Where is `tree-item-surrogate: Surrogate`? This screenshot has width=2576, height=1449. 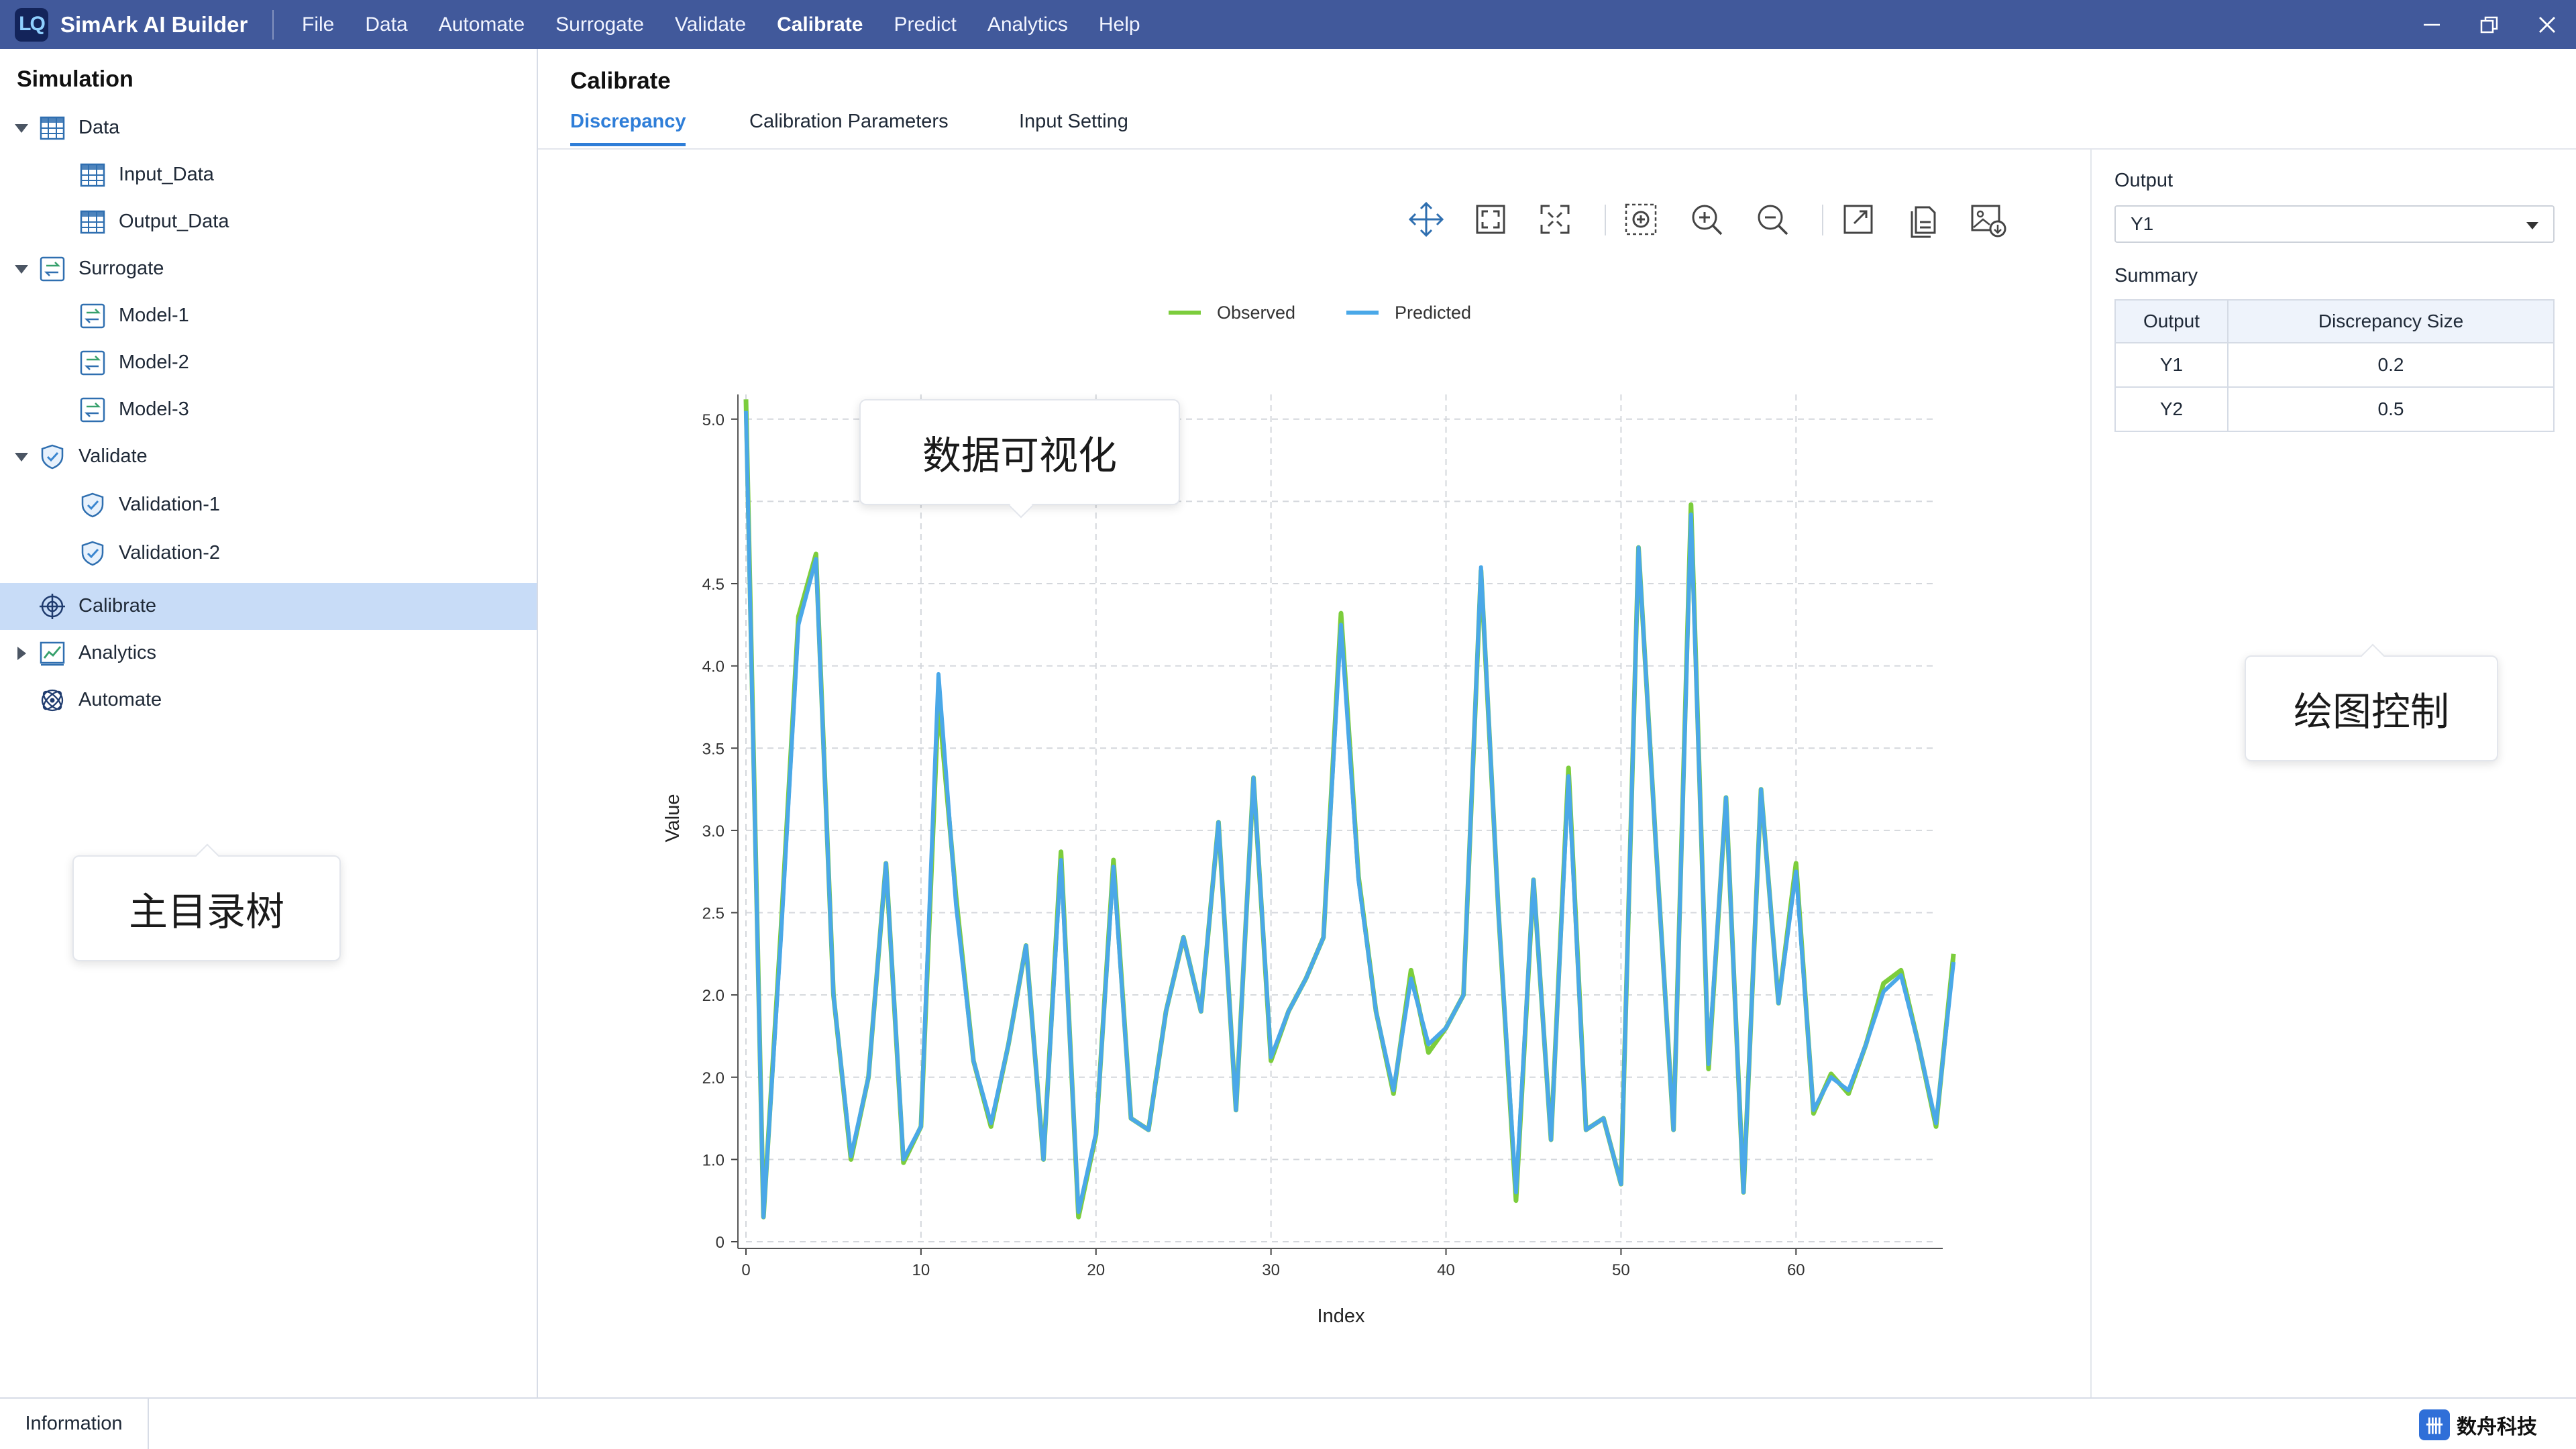 tree-item-surrogate: Surrogate is located at coordinates (268, 269).